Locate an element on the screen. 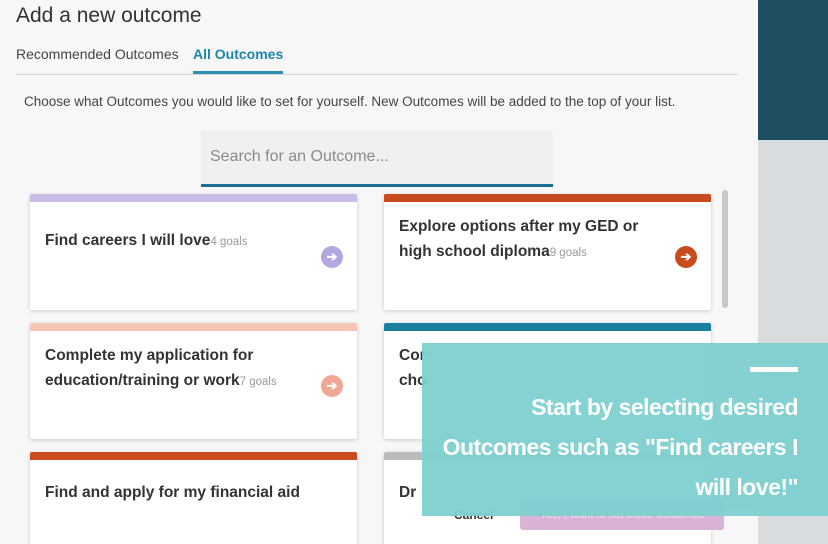 This screenshot has width=828, height=544. callout-accent-line is located at coordinates (774, 369).